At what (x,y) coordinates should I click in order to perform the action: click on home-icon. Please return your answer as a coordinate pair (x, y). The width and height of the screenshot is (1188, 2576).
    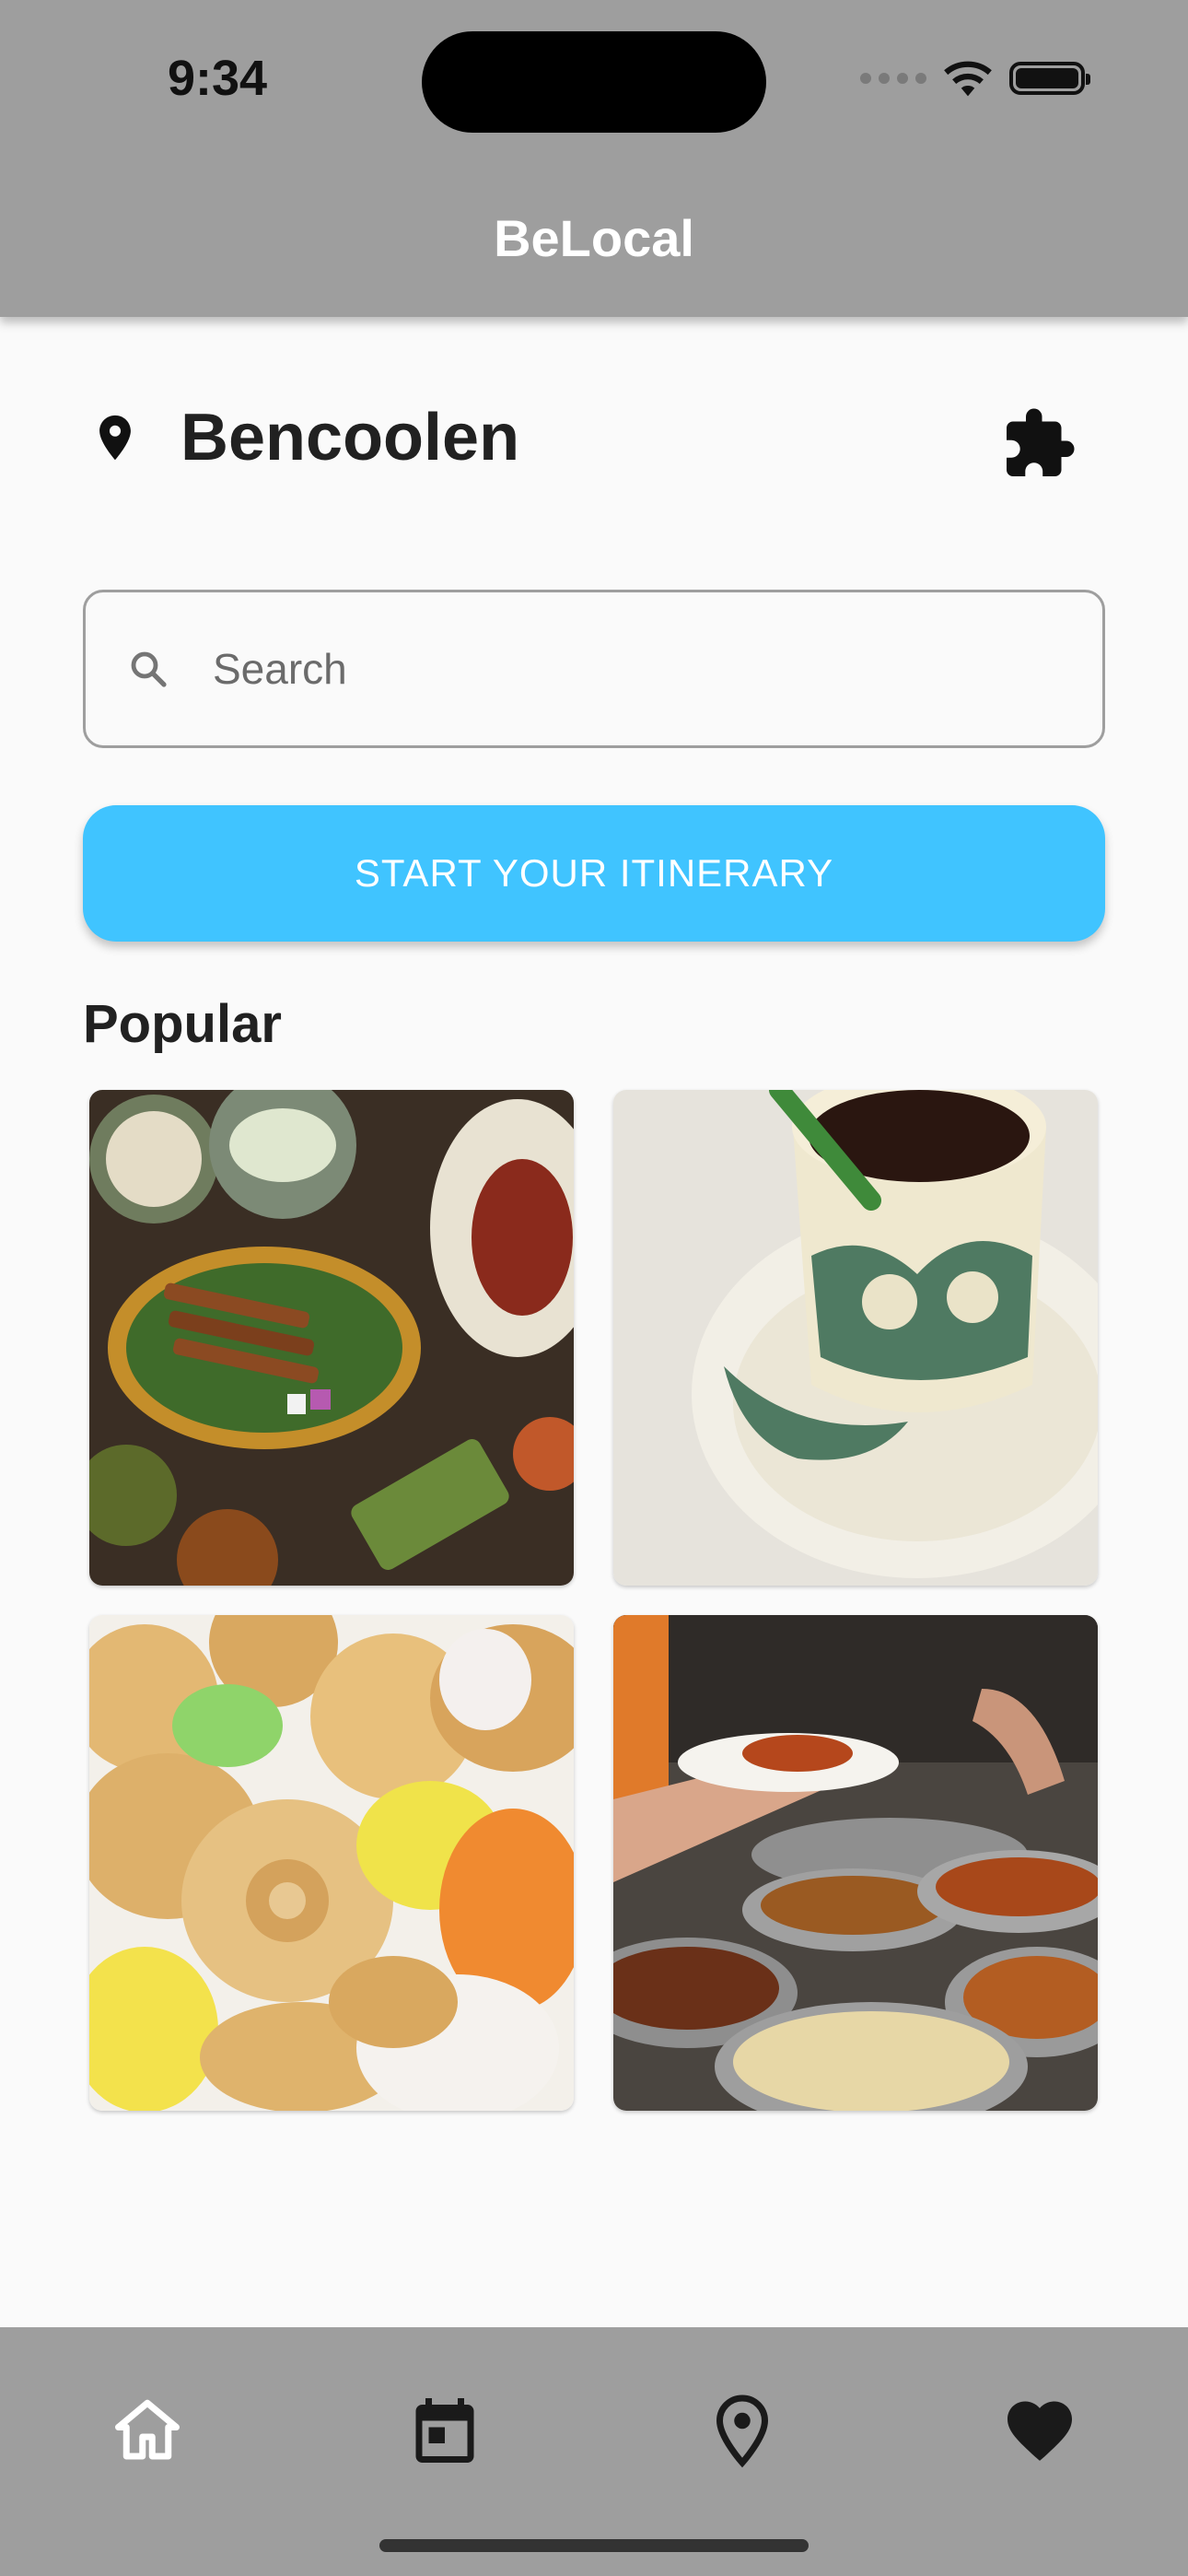
    Looking at the image, I should click on (147, 2429).